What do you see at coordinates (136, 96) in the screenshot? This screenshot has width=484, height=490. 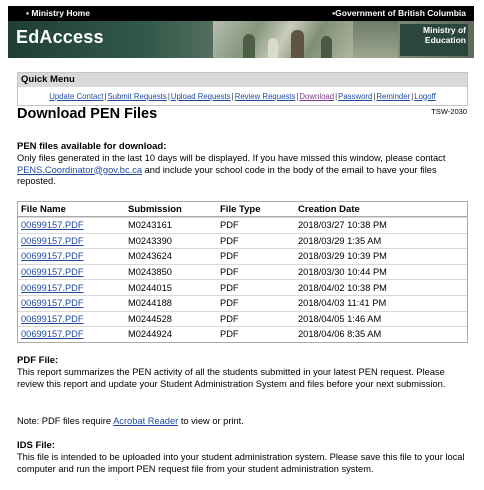 I see `menu-submit-requests: Submit Requests` at bounding box center [136, 96].